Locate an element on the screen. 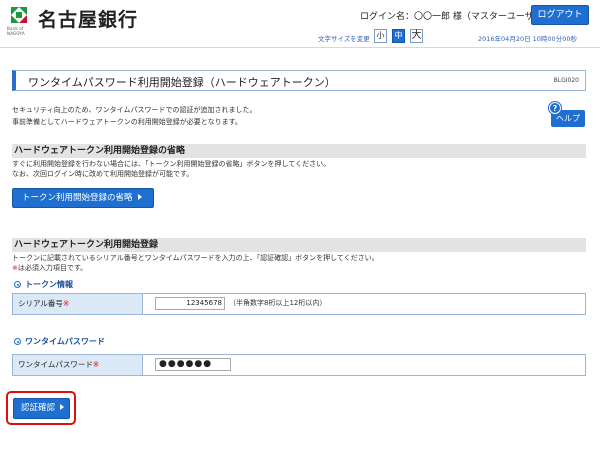  token-info-heading: トークン情報 is located at coordinates (43, 284).